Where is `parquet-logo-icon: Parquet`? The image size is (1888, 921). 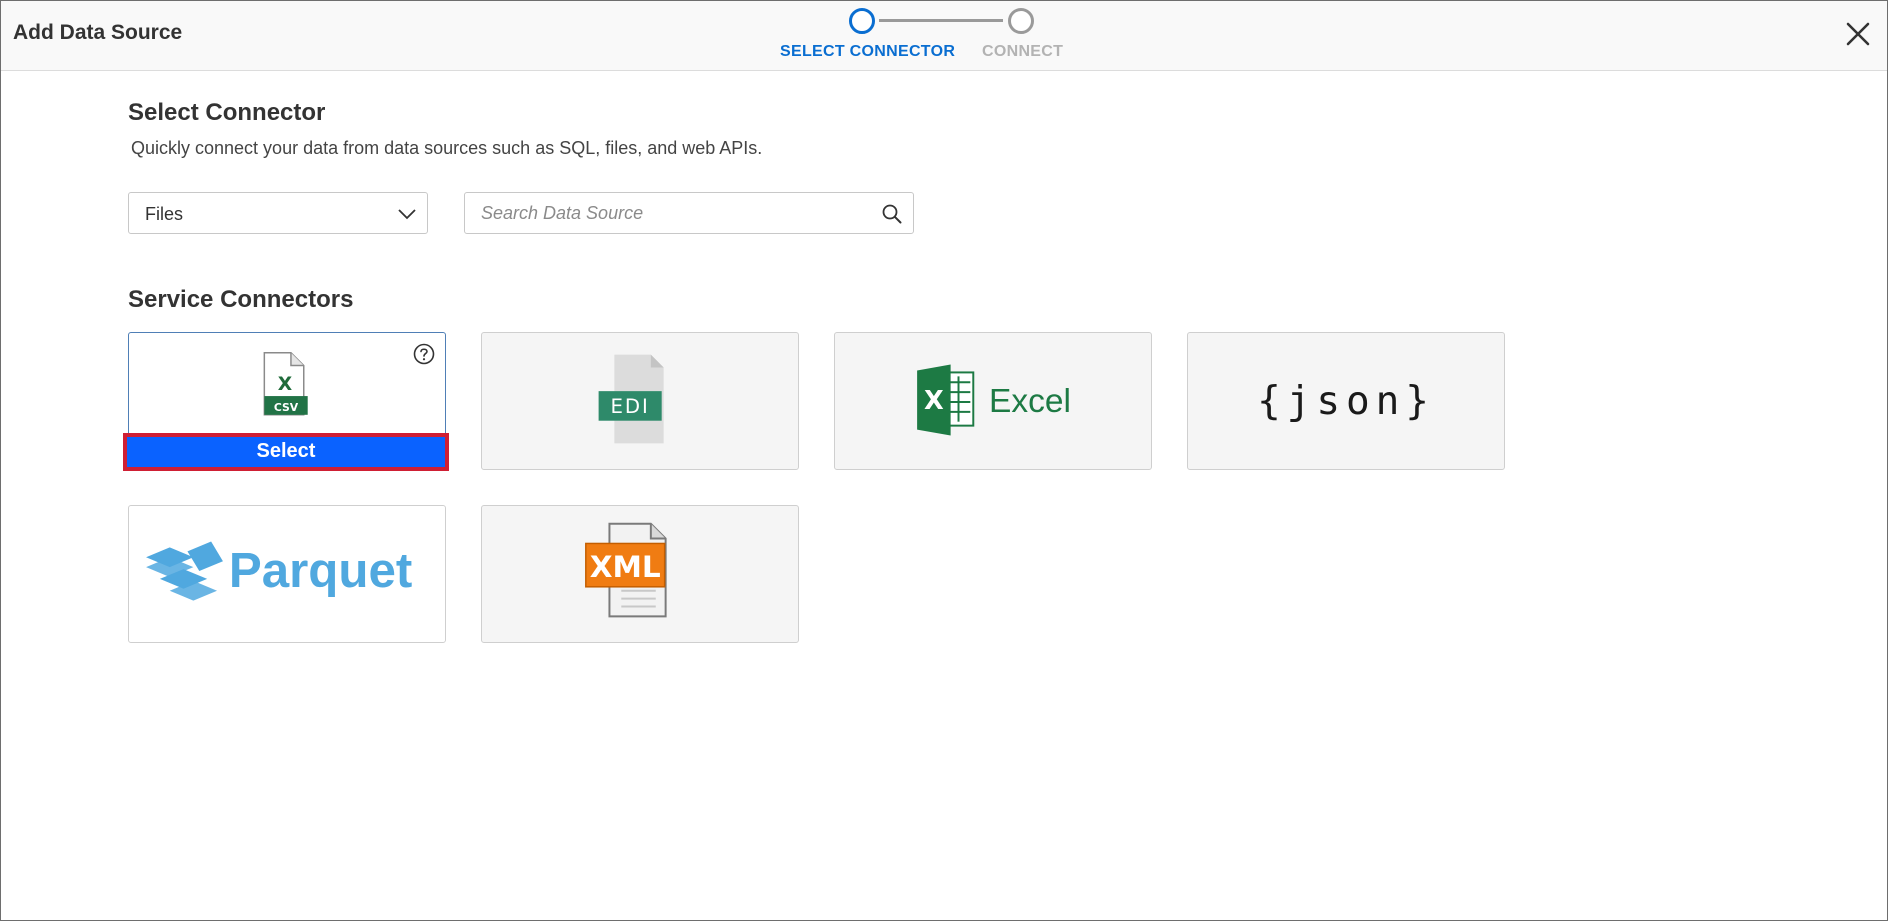 parquet-logo-icon: Parquet is located at coordinates (279, 571).